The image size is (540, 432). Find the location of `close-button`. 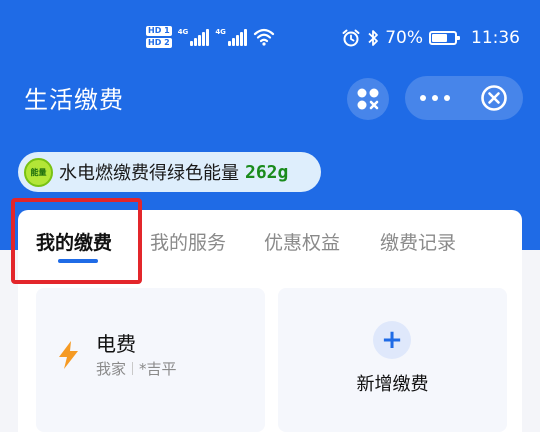

close-button is located at coordinates (493, 98).